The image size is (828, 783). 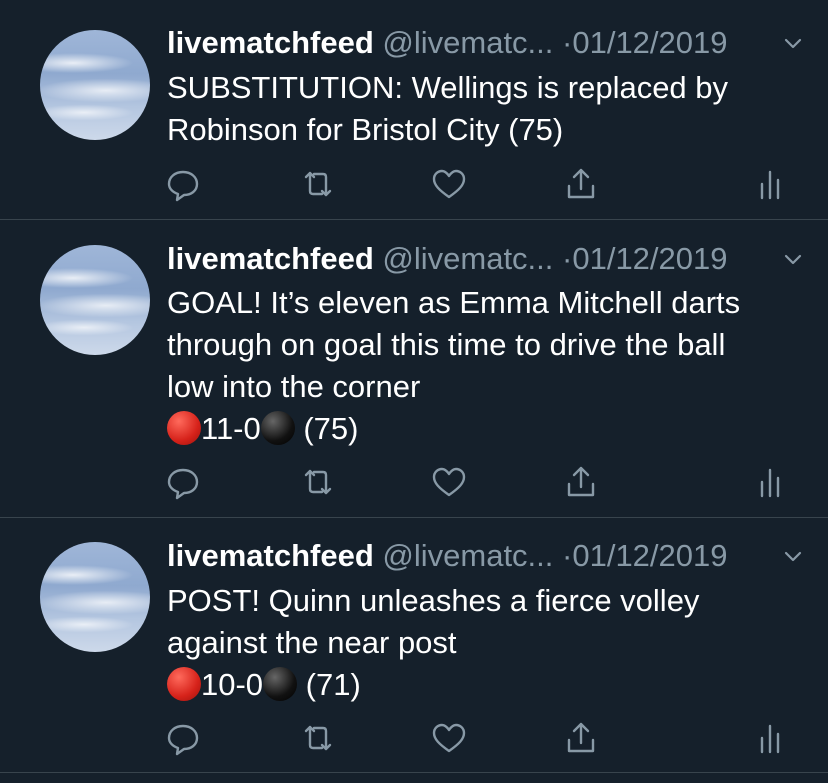 I want to click on tweet-text-line: SUBSTITUTION: Wellings is replaced by, so click(x=448, y=87).